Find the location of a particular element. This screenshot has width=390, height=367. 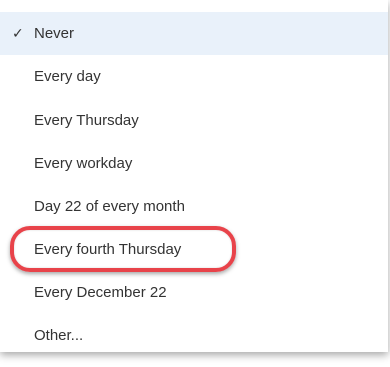

menu-item-label: Every day is located at coordinates (67, 76).